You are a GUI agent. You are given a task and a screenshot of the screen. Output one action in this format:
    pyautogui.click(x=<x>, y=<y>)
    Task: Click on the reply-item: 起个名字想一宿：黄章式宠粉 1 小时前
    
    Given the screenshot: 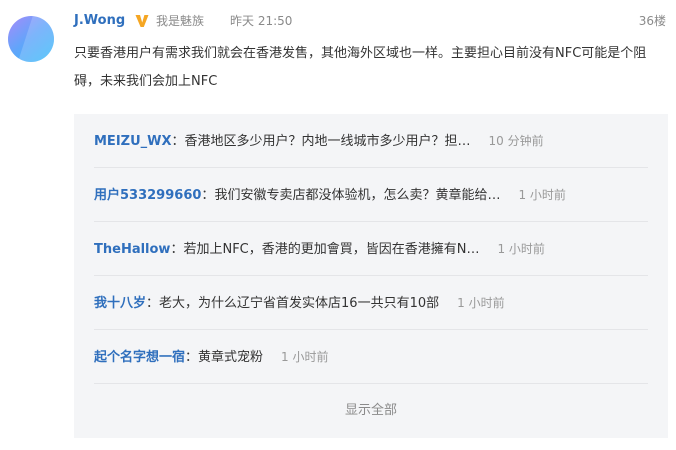 What is the action you would take?
    pyautogui.click(x=371, y=357)
    